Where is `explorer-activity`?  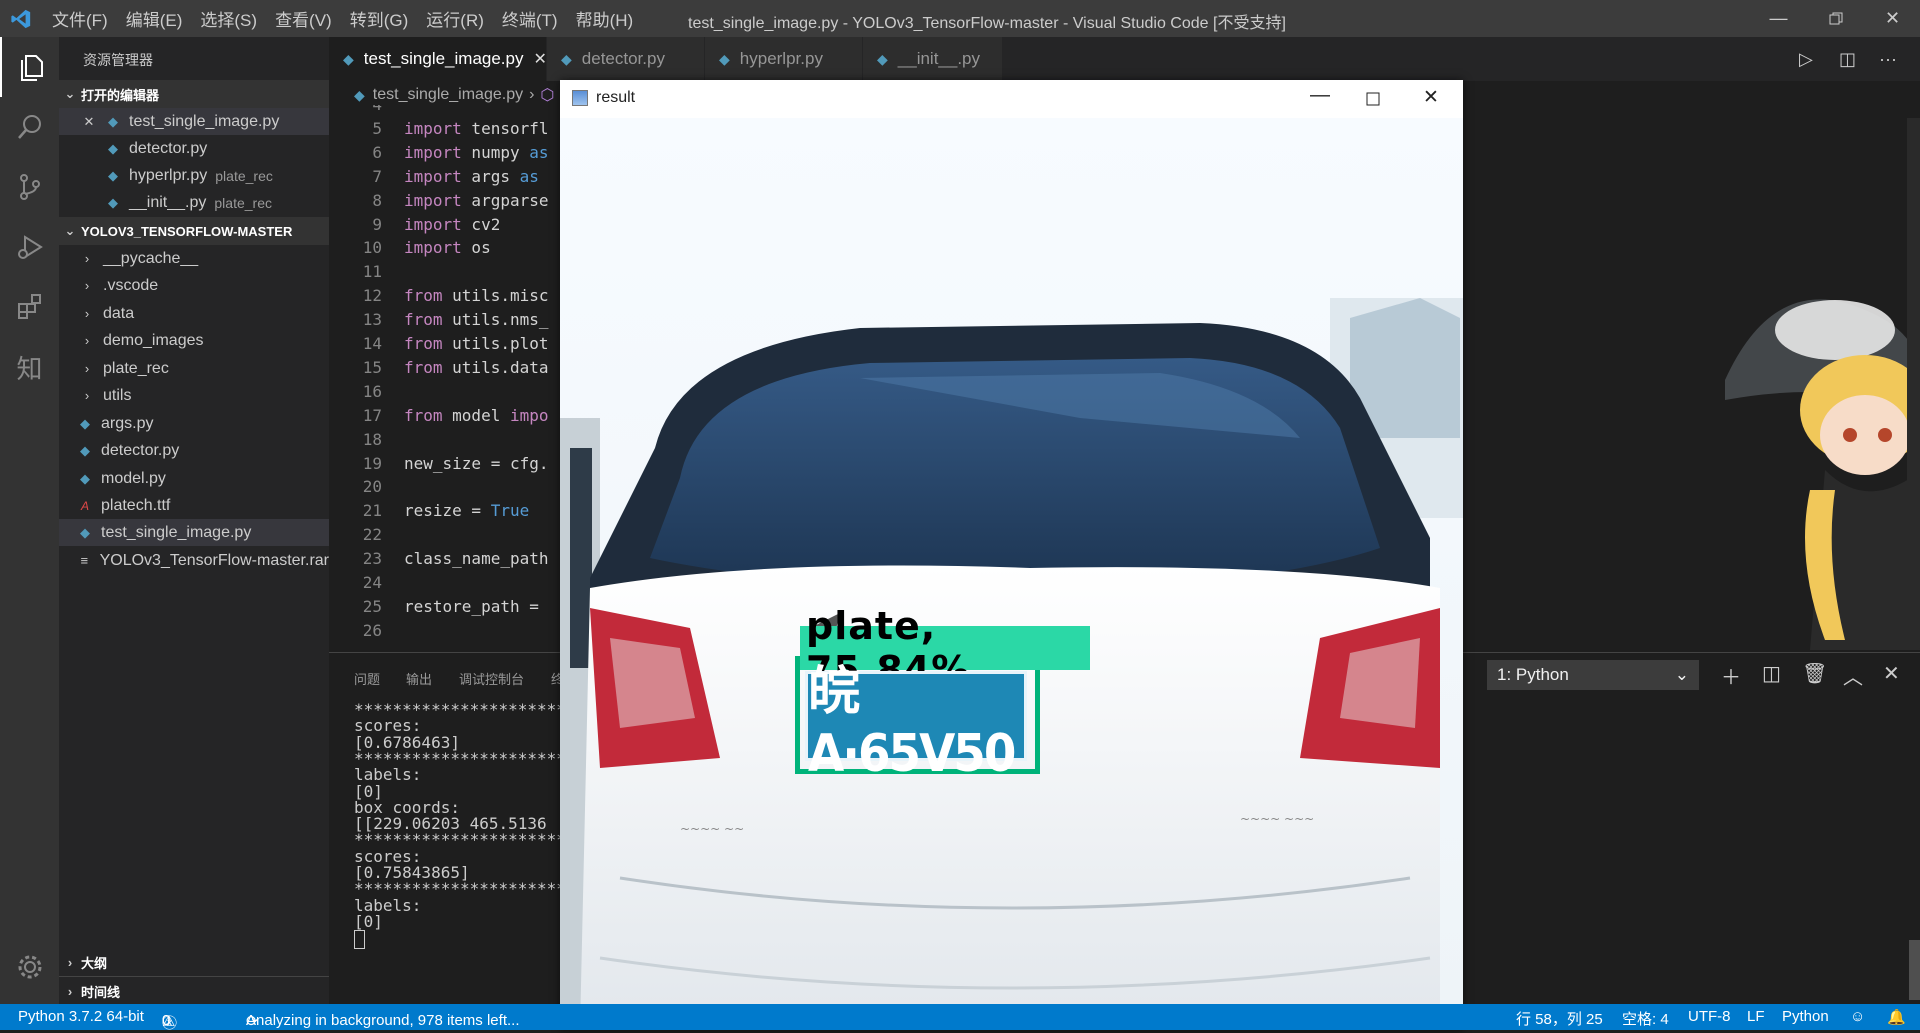
explorer-activity is located at coordinates (30, 67).